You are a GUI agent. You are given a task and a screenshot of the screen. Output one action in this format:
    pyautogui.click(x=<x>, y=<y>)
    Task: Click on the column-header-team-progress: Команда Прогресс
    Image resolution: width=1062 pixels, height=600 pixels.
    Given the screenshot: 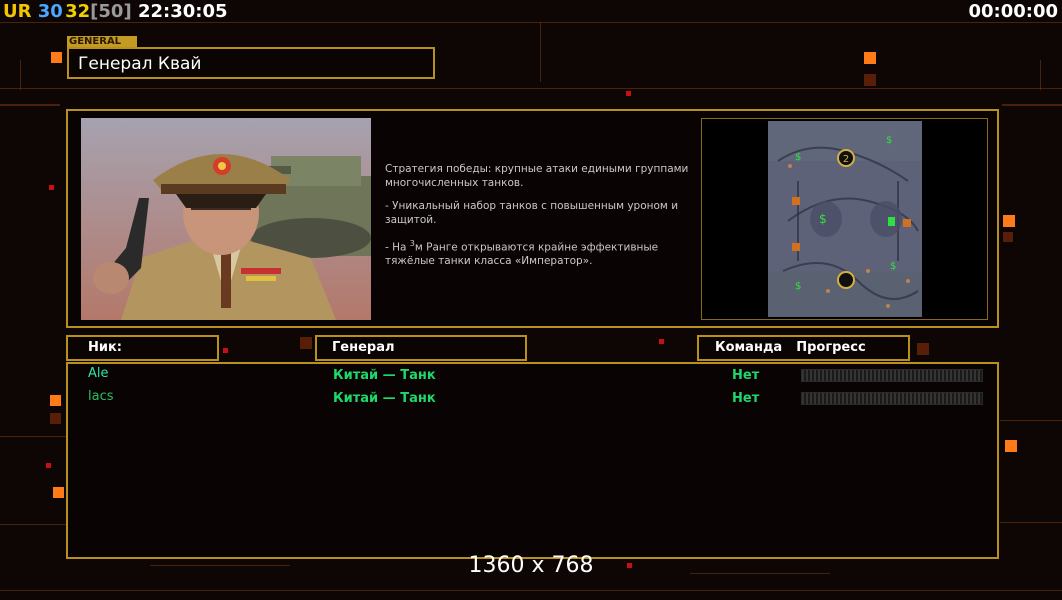 What is the action you would take?
    pyautogui.click(x=803, y=348)
    